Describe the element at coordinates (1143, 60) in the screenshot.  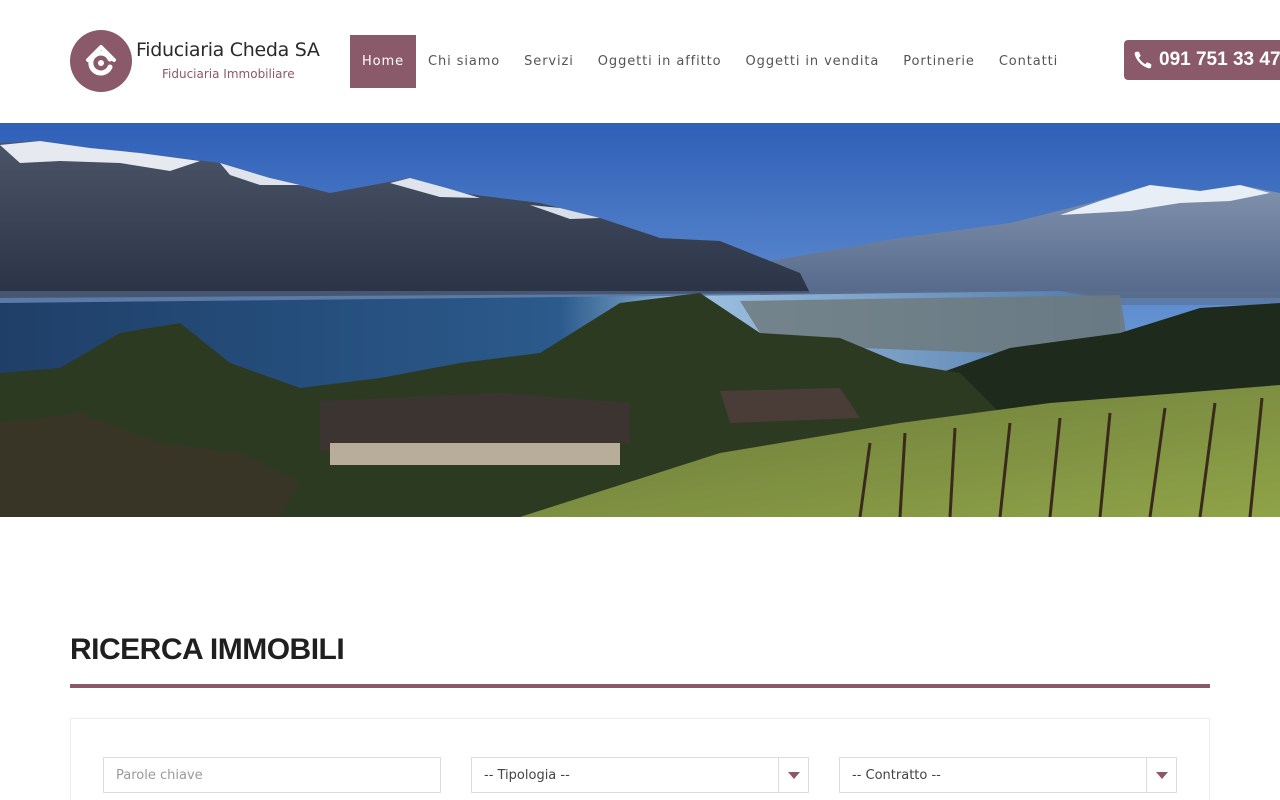
I see `phone-icon` at that location.